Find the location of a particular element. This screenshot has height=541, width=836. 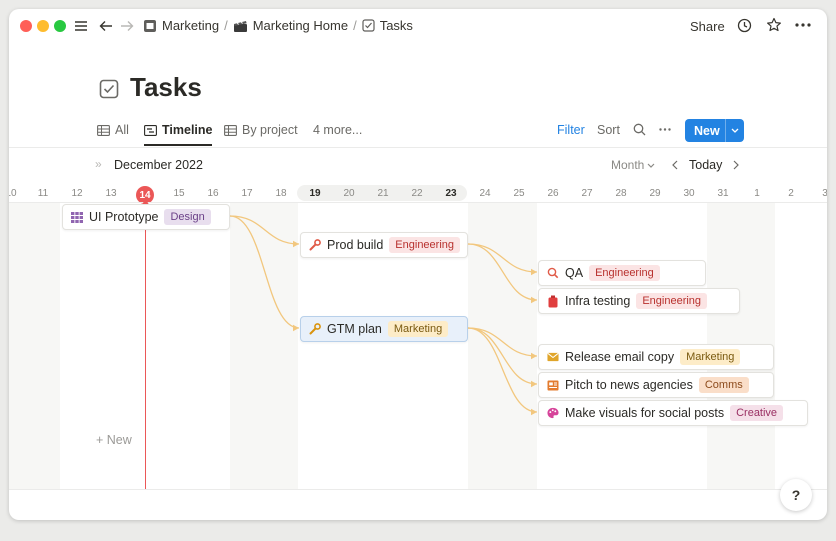

task-name: GTM plan is located at coordinates (354, 329).